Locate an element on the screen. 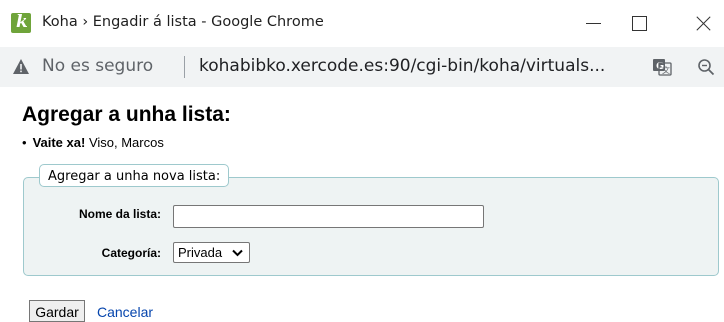  zoom-icon is located at coordinates (706, 67).